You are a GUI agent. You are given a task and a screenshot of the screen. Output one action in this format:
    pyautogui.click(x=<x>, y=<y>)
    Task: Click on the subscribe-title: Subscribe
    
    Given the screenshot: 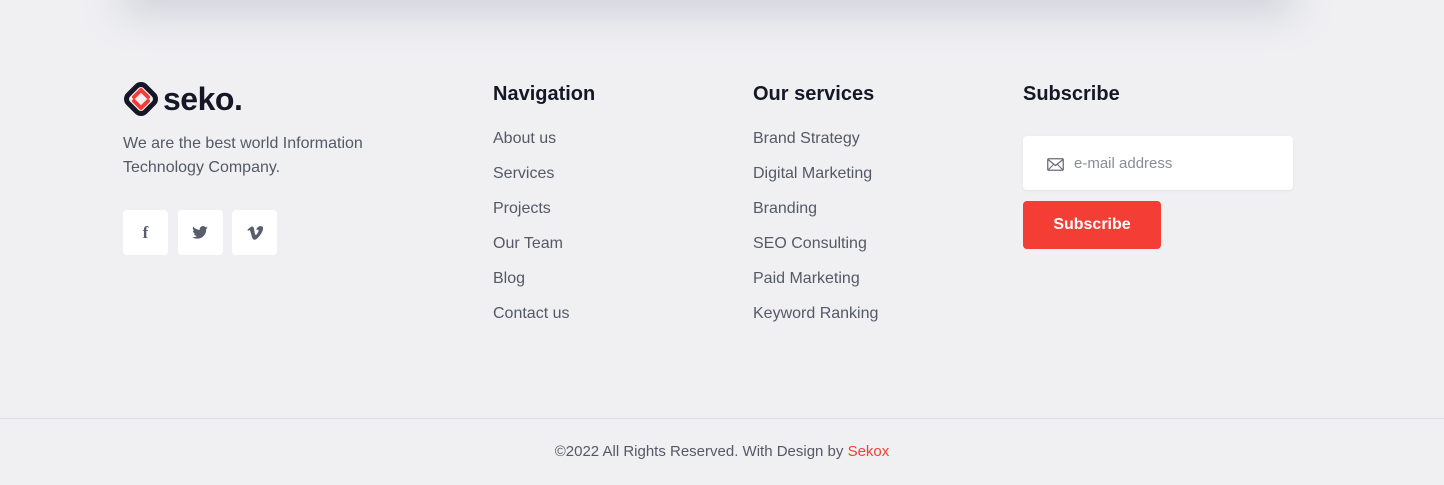 What is the action you would take?
    pyautogui.click(x=1071, y=94)
    